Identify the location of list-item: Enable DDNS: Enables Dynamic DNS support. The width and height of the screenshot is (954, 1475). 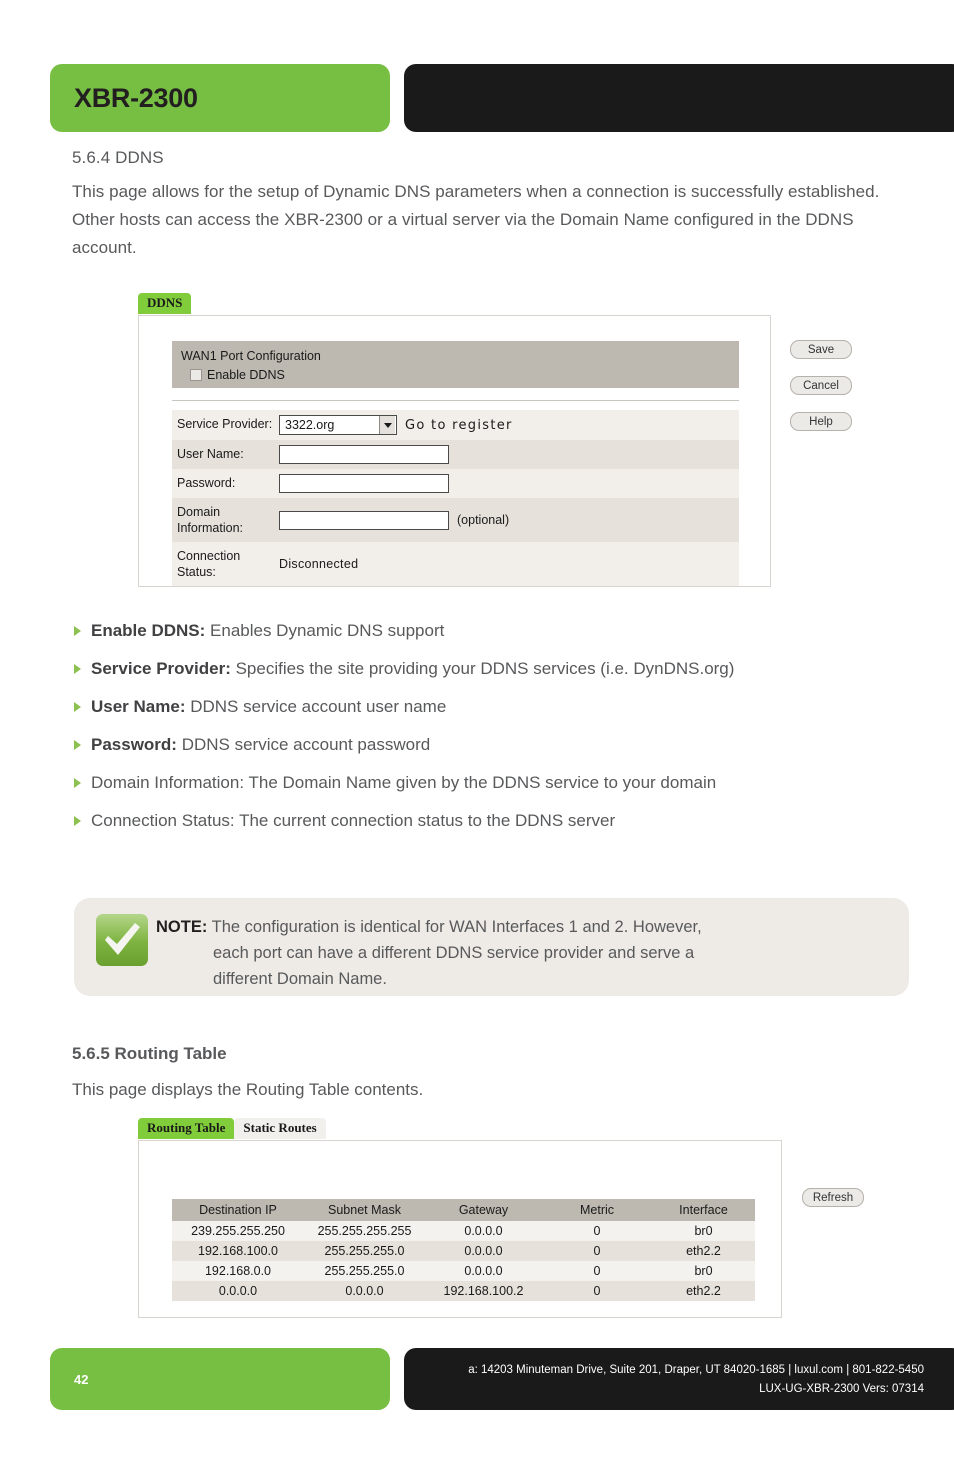
(499, 630).